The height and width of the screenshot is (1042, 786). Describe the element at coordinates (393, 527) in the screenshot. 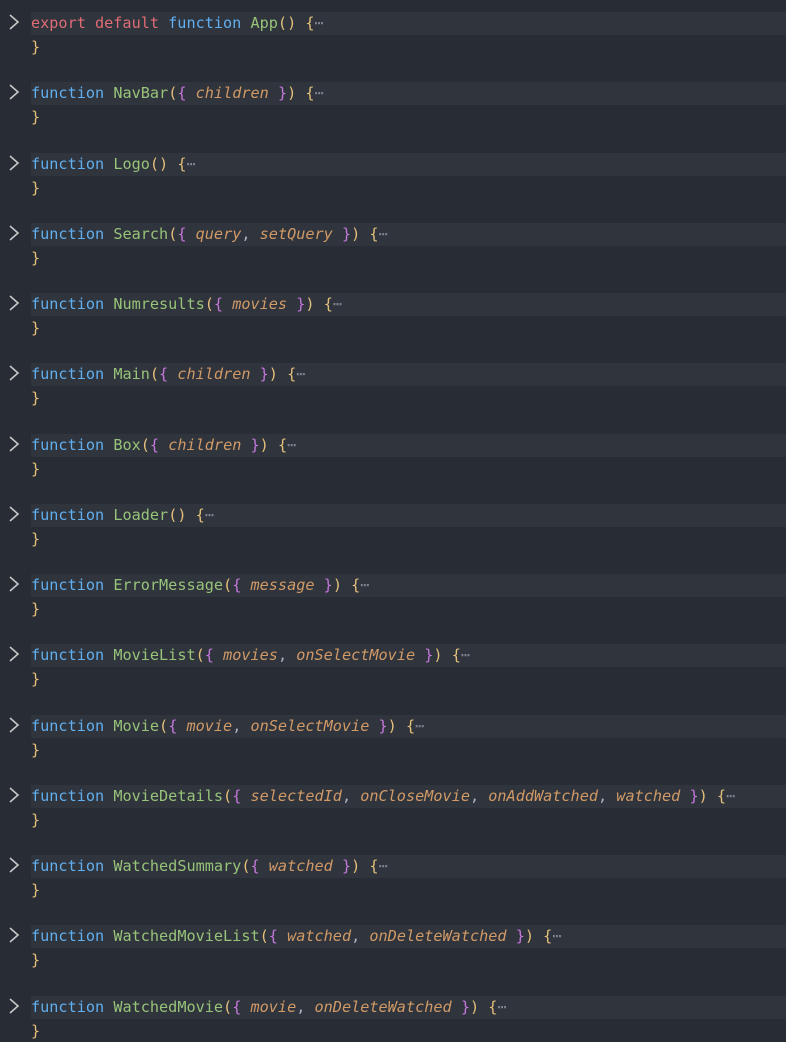

I see `folded-function-block: function Loader() {⋯}` at that location.